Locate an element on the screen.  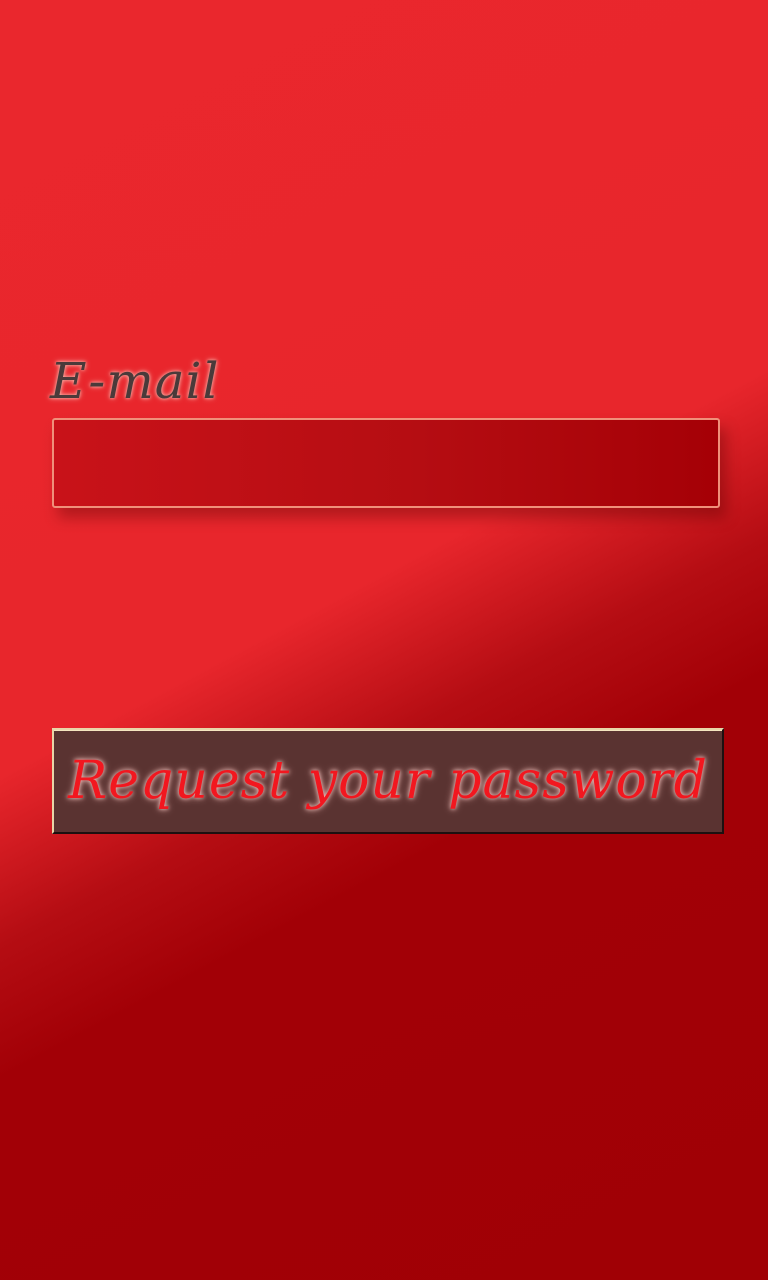
request-password-button: Request your password is located at coordinates (388, 781).